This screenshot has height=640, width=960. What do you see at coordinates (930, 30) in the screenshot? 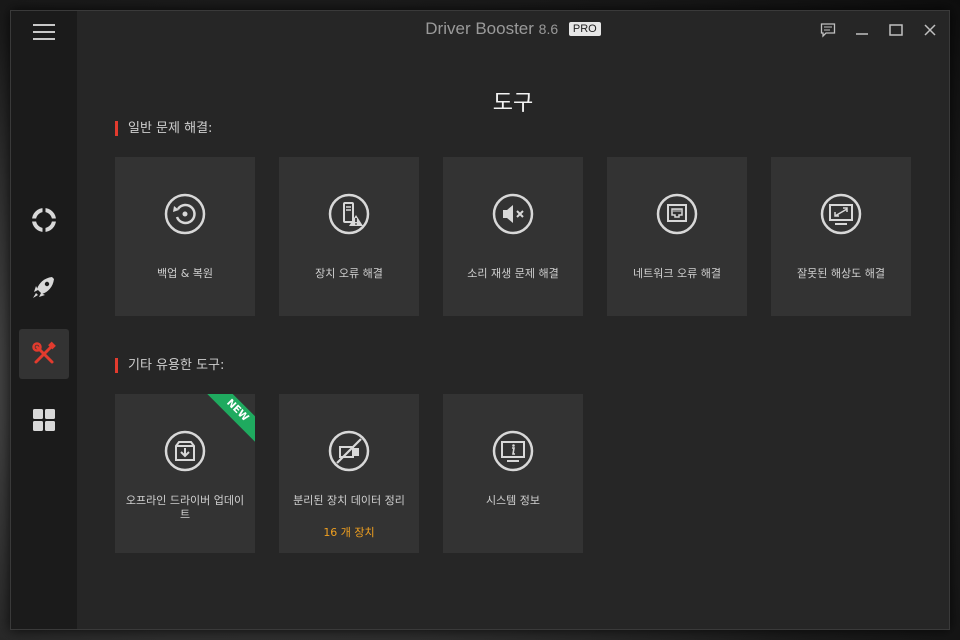
I see `close-icon` at bounding box center [930, 30].